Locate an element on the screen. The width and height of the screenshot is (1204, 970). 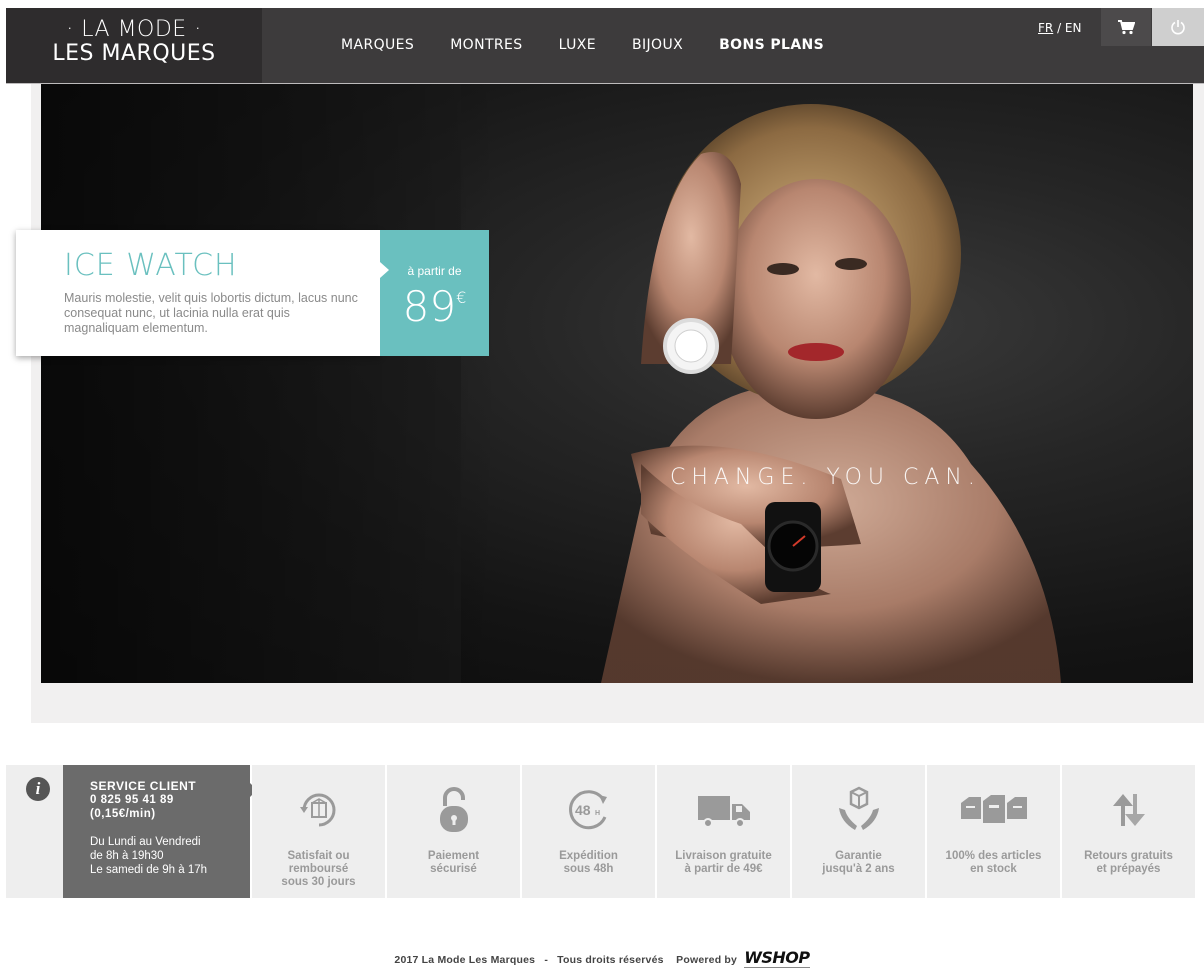
service-shipping-label: Expédition sous 48h is located at coordinates (588, 862).